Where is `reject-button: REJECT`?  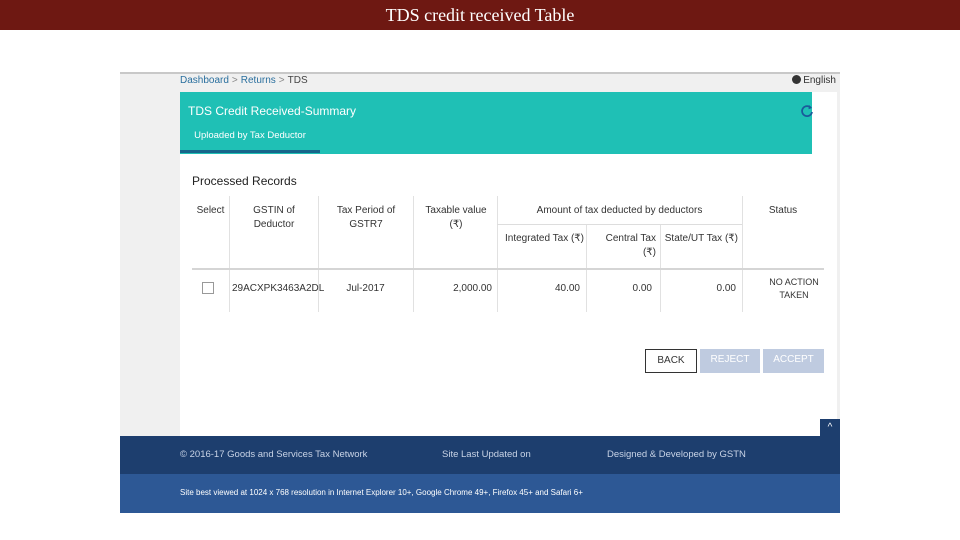
reject-button: REJECT is located at coordinates (730, 361).